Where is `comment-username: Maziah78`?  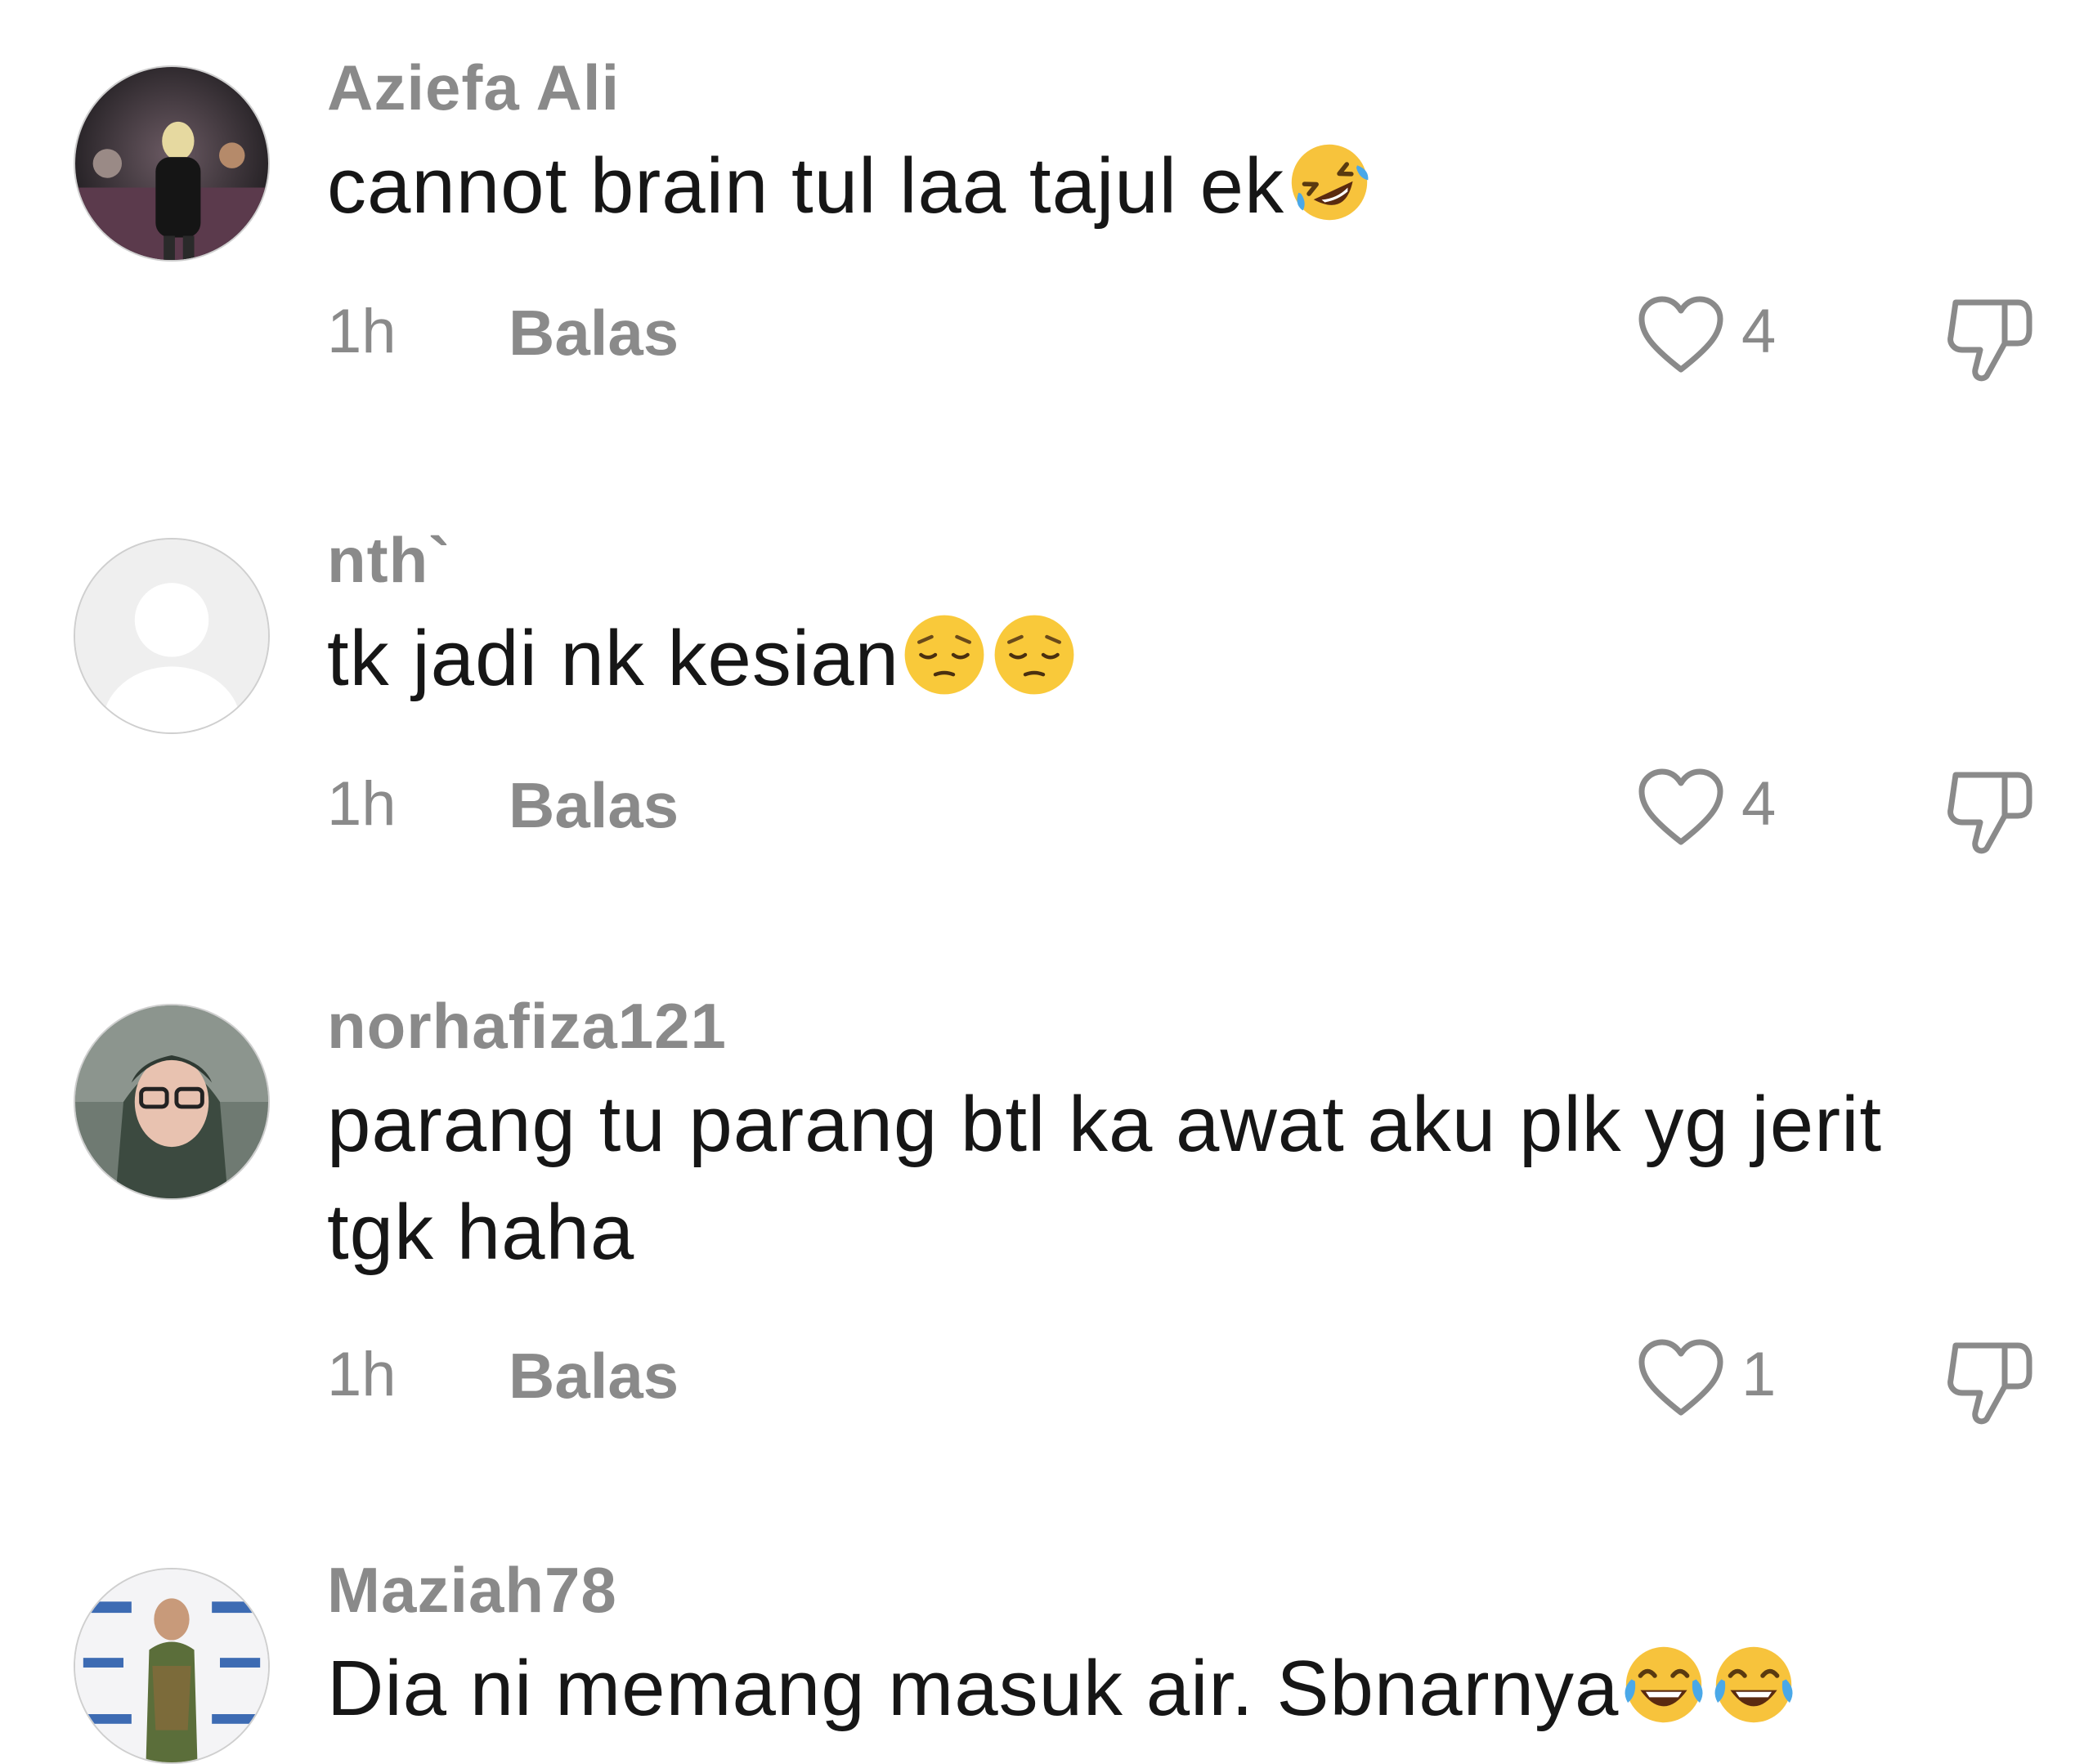
comment-username: Maziah78 is located at coordinates (472, 1590).